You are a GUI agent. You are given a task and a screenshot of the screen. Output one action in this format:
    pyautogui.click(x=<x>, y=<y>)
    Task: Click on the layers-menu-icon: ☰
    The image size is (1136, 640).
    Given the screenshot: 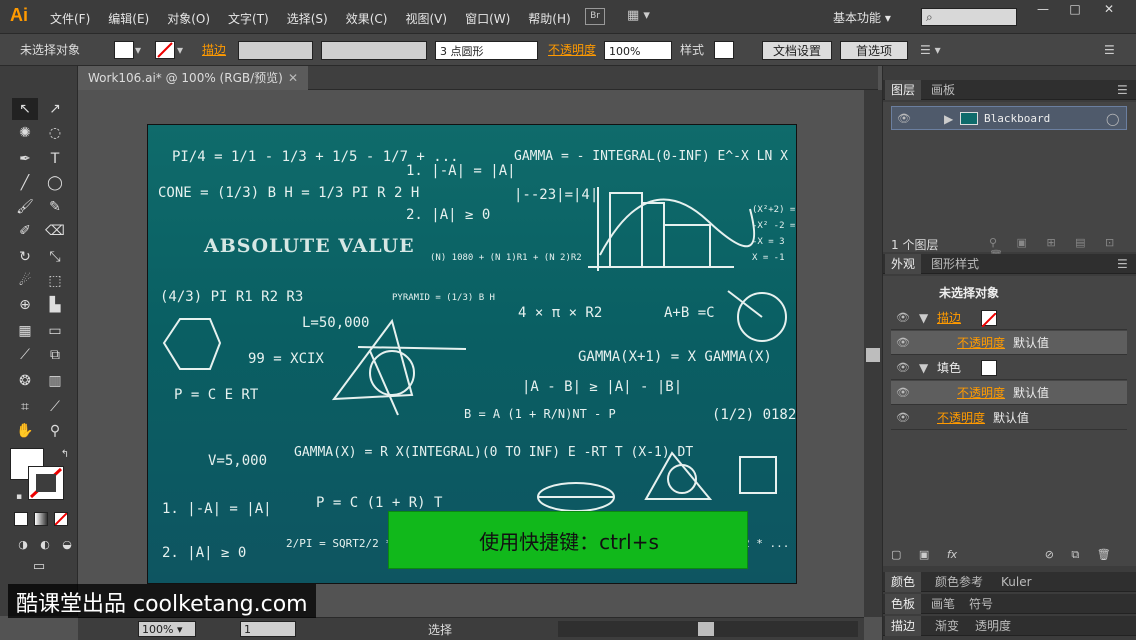 What is the action you would take?
    pyautogui.click(x=1122, y=90)
    